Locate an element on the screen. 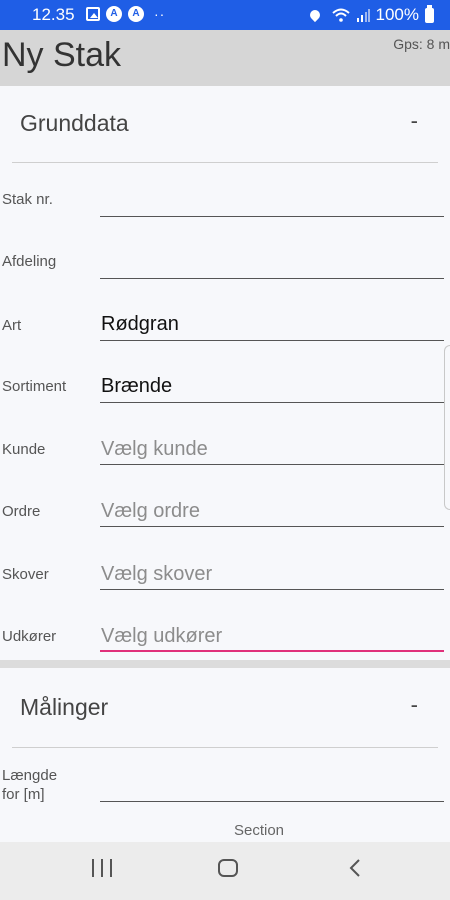  art-input is located at coordinates (272, 325).